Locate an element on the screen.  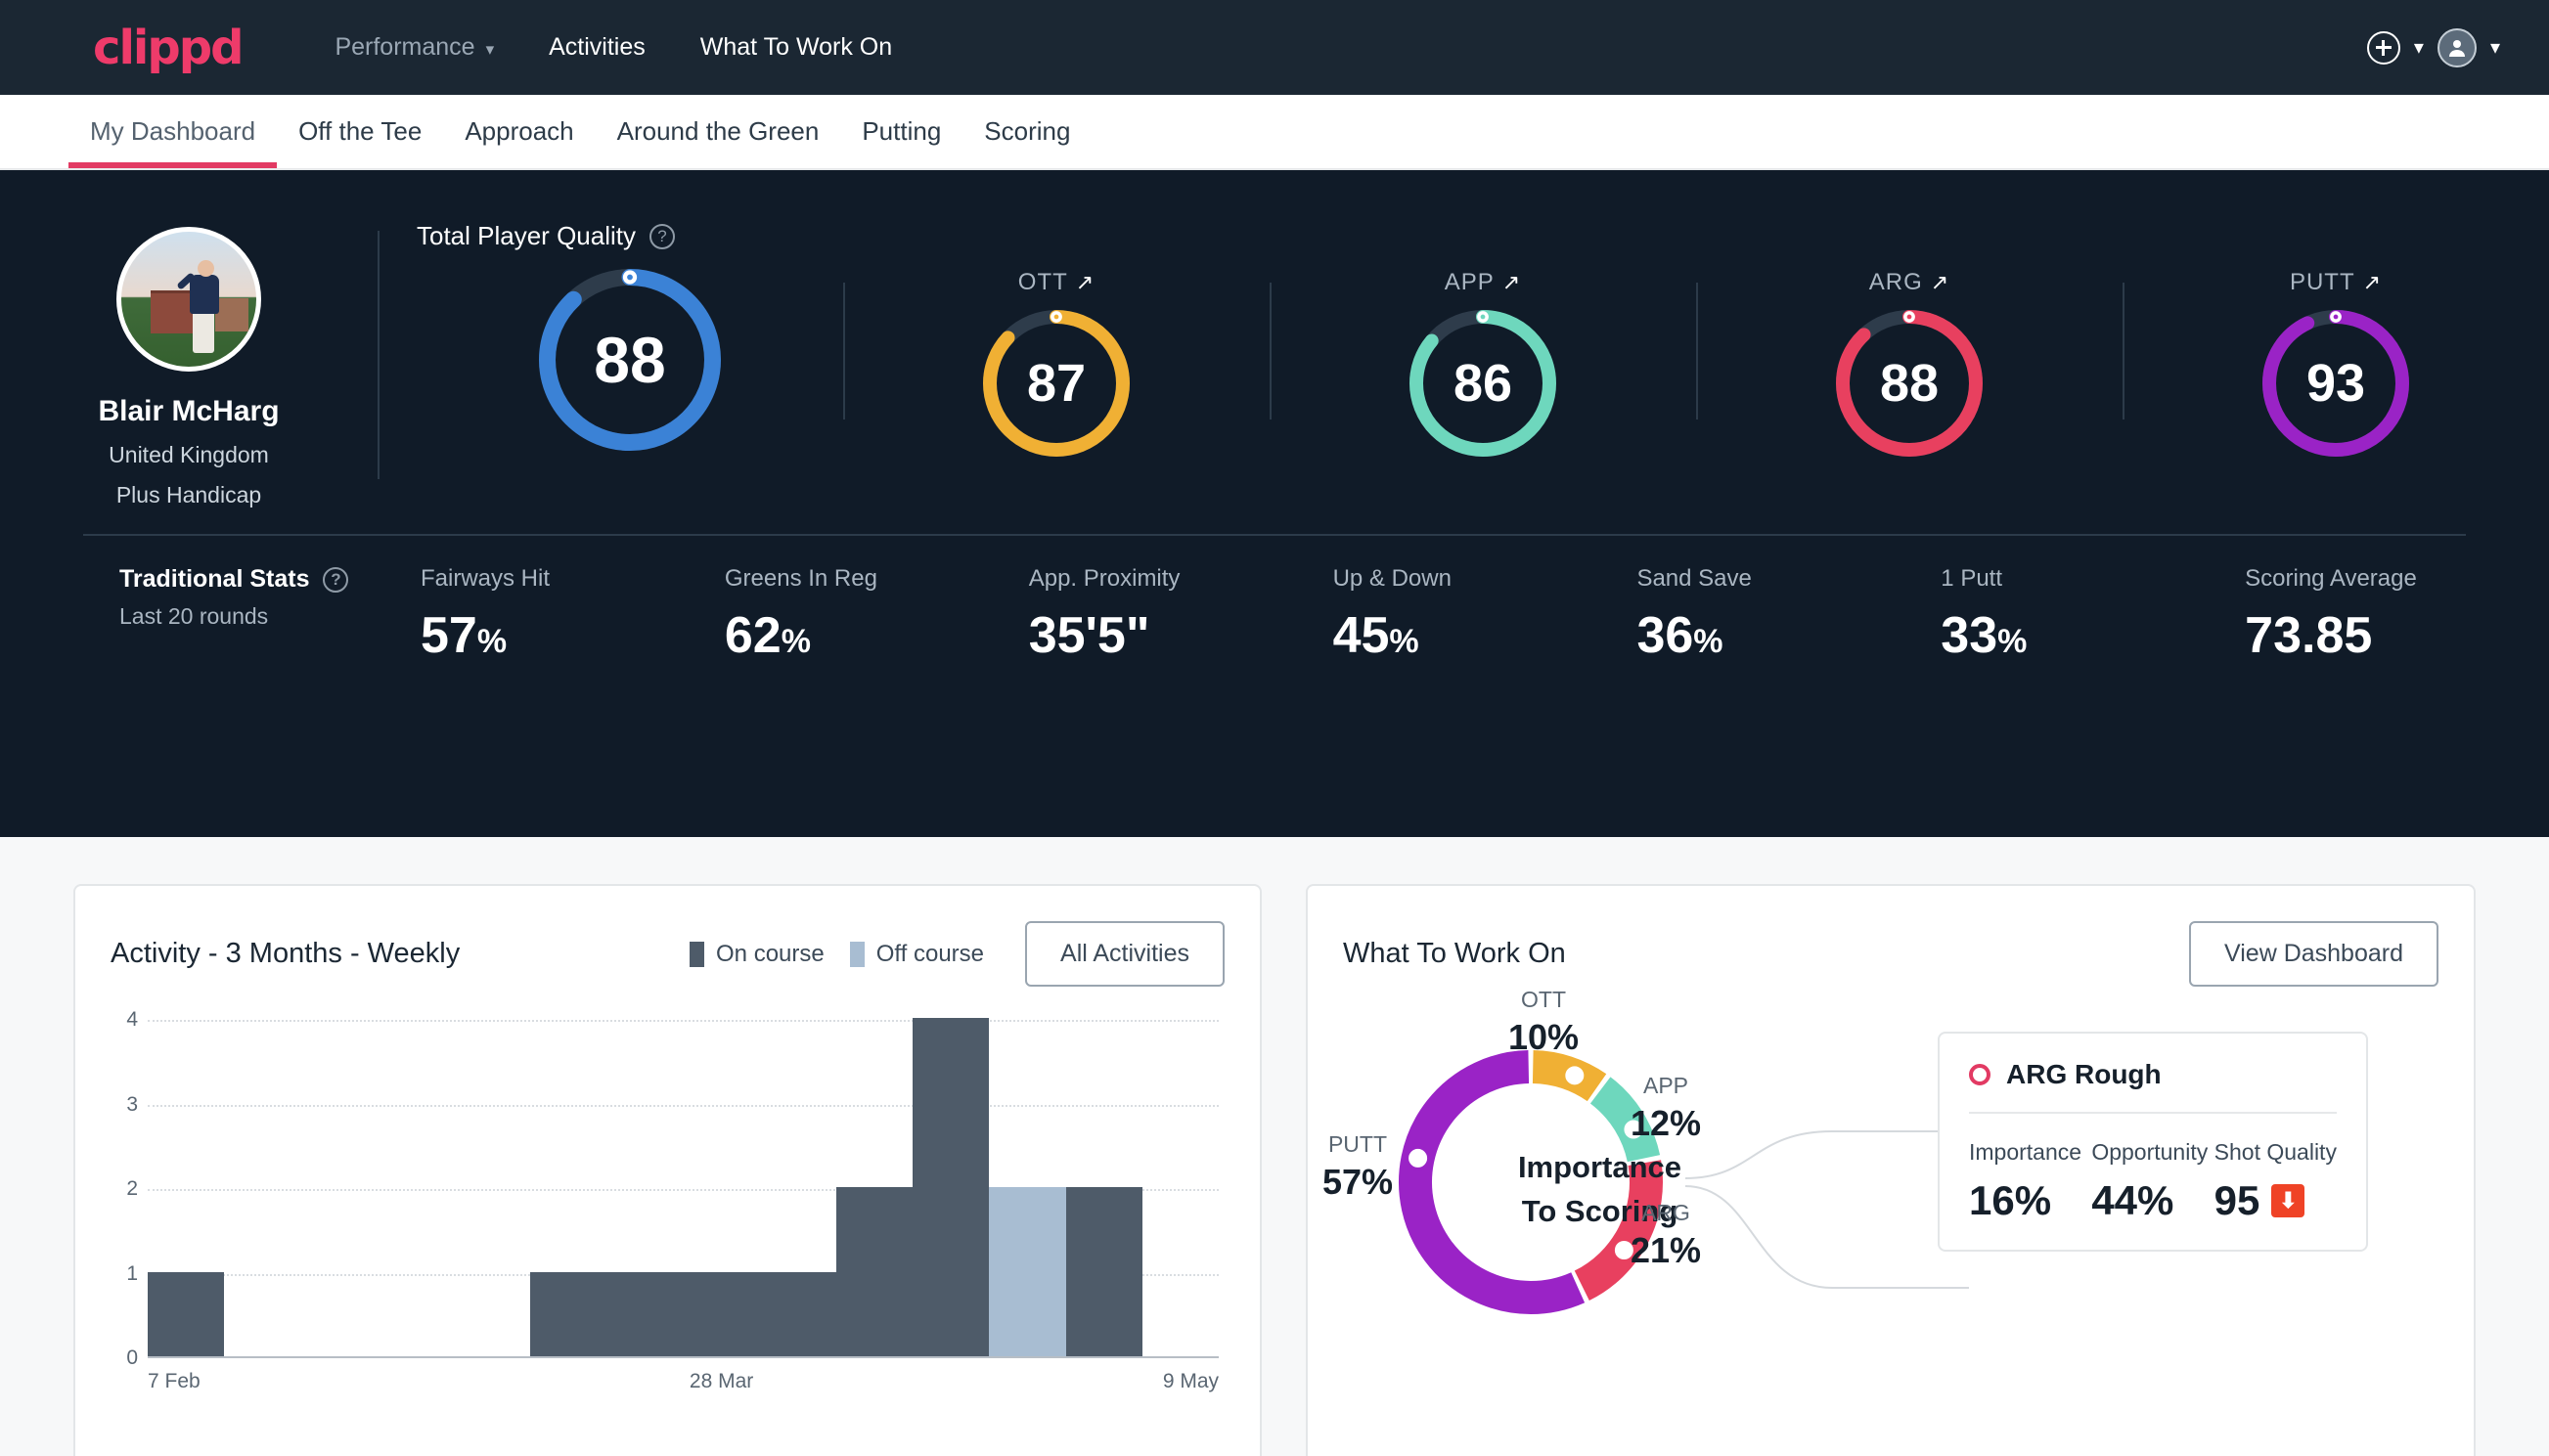
tab-off-the-tee-label: Off the Tee is located at coordinates (361, 131).